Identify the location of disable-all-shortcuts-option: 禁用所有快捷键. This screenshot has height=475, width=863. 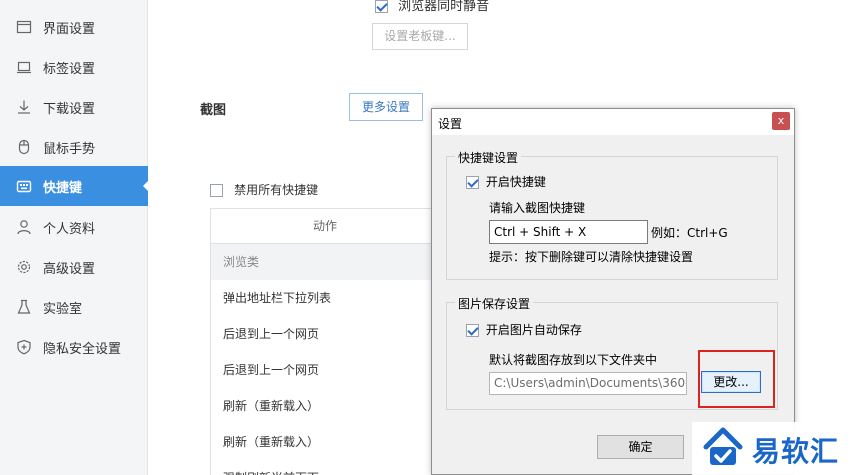
(264, 189).